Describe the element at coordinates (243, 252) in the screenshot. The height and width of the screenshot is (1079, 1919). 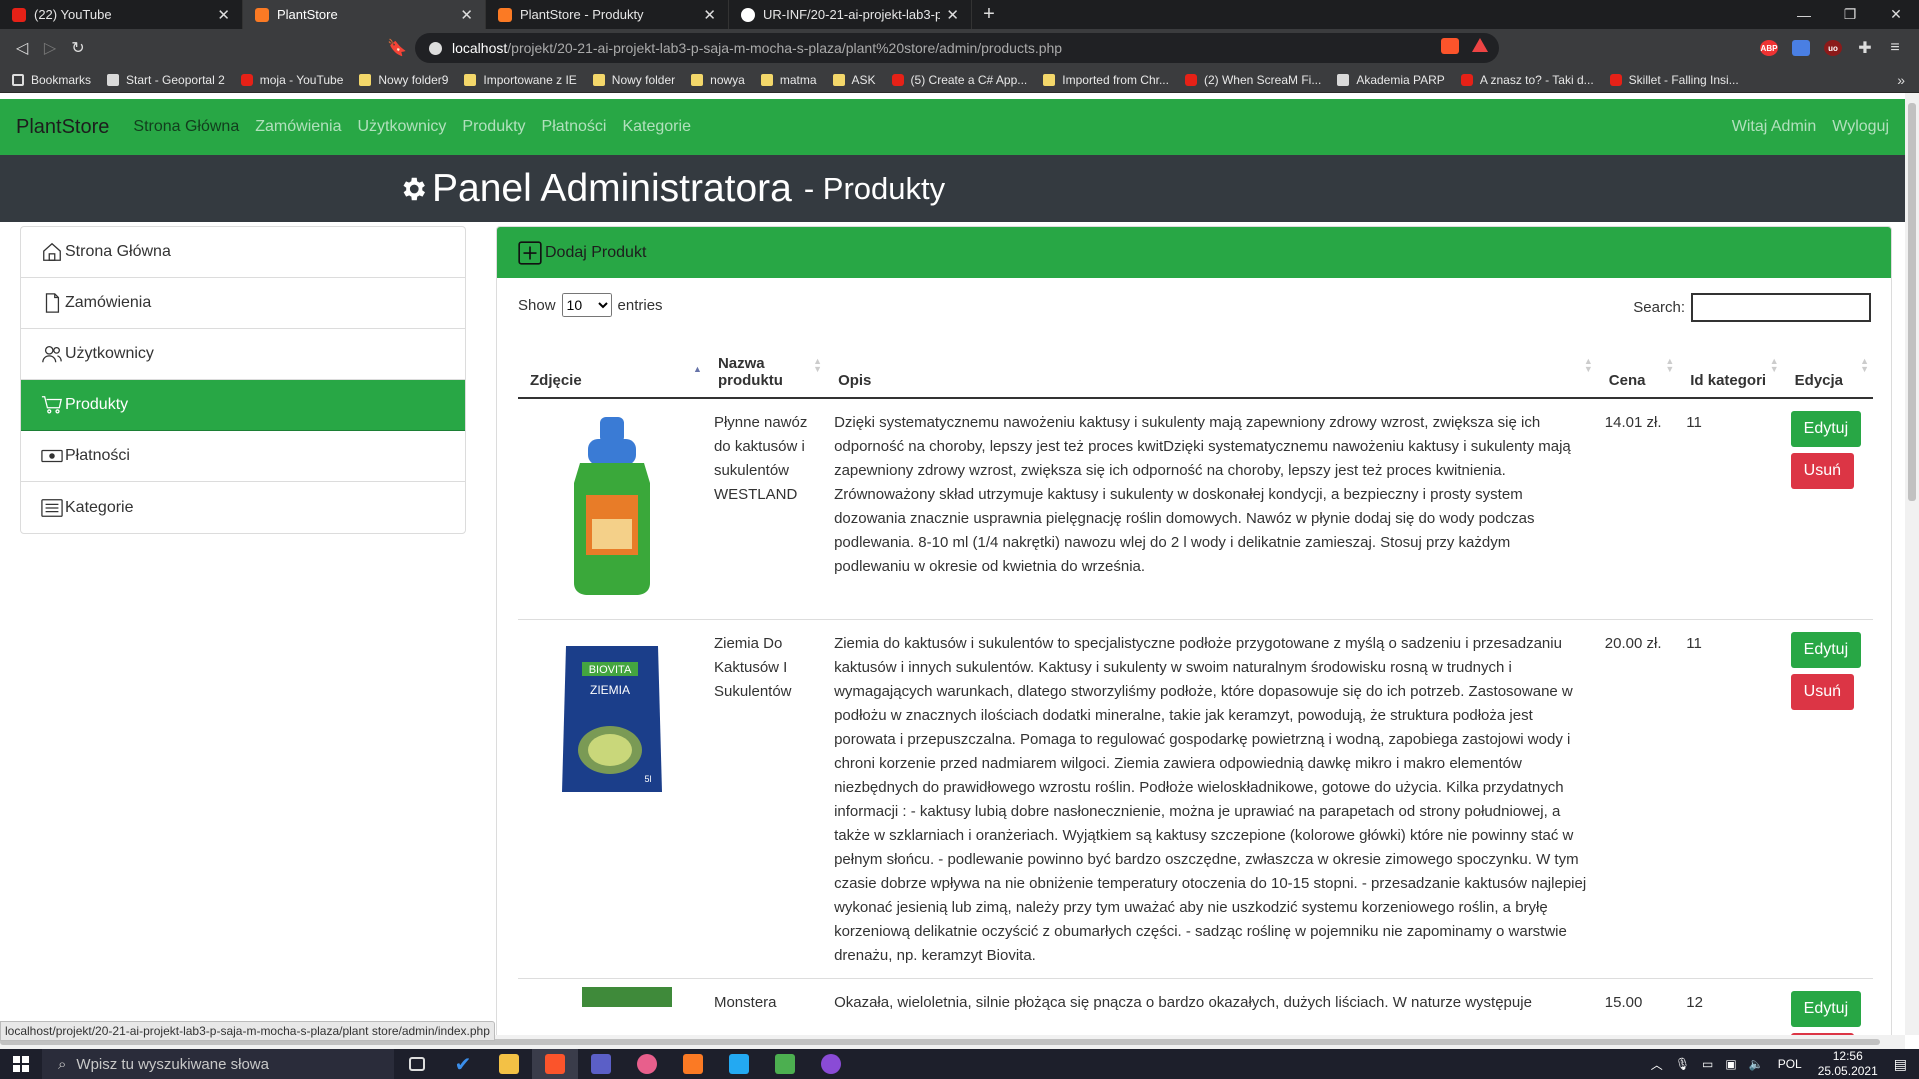
I see `sidebar-item: Strona Główna` at that location.